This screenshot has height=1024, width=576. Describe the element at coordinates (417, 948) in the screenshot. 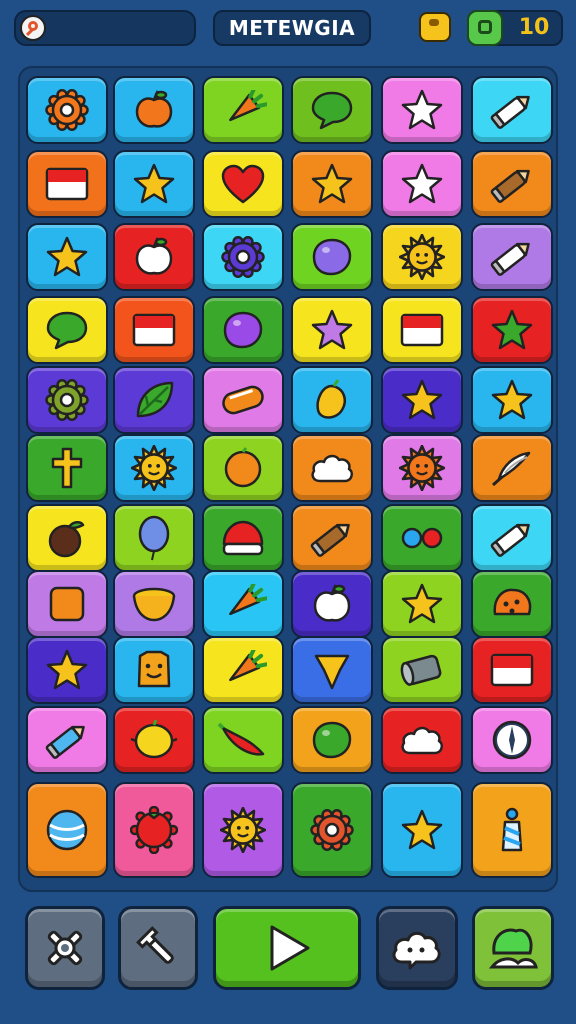

I see `hint-button` at that location.